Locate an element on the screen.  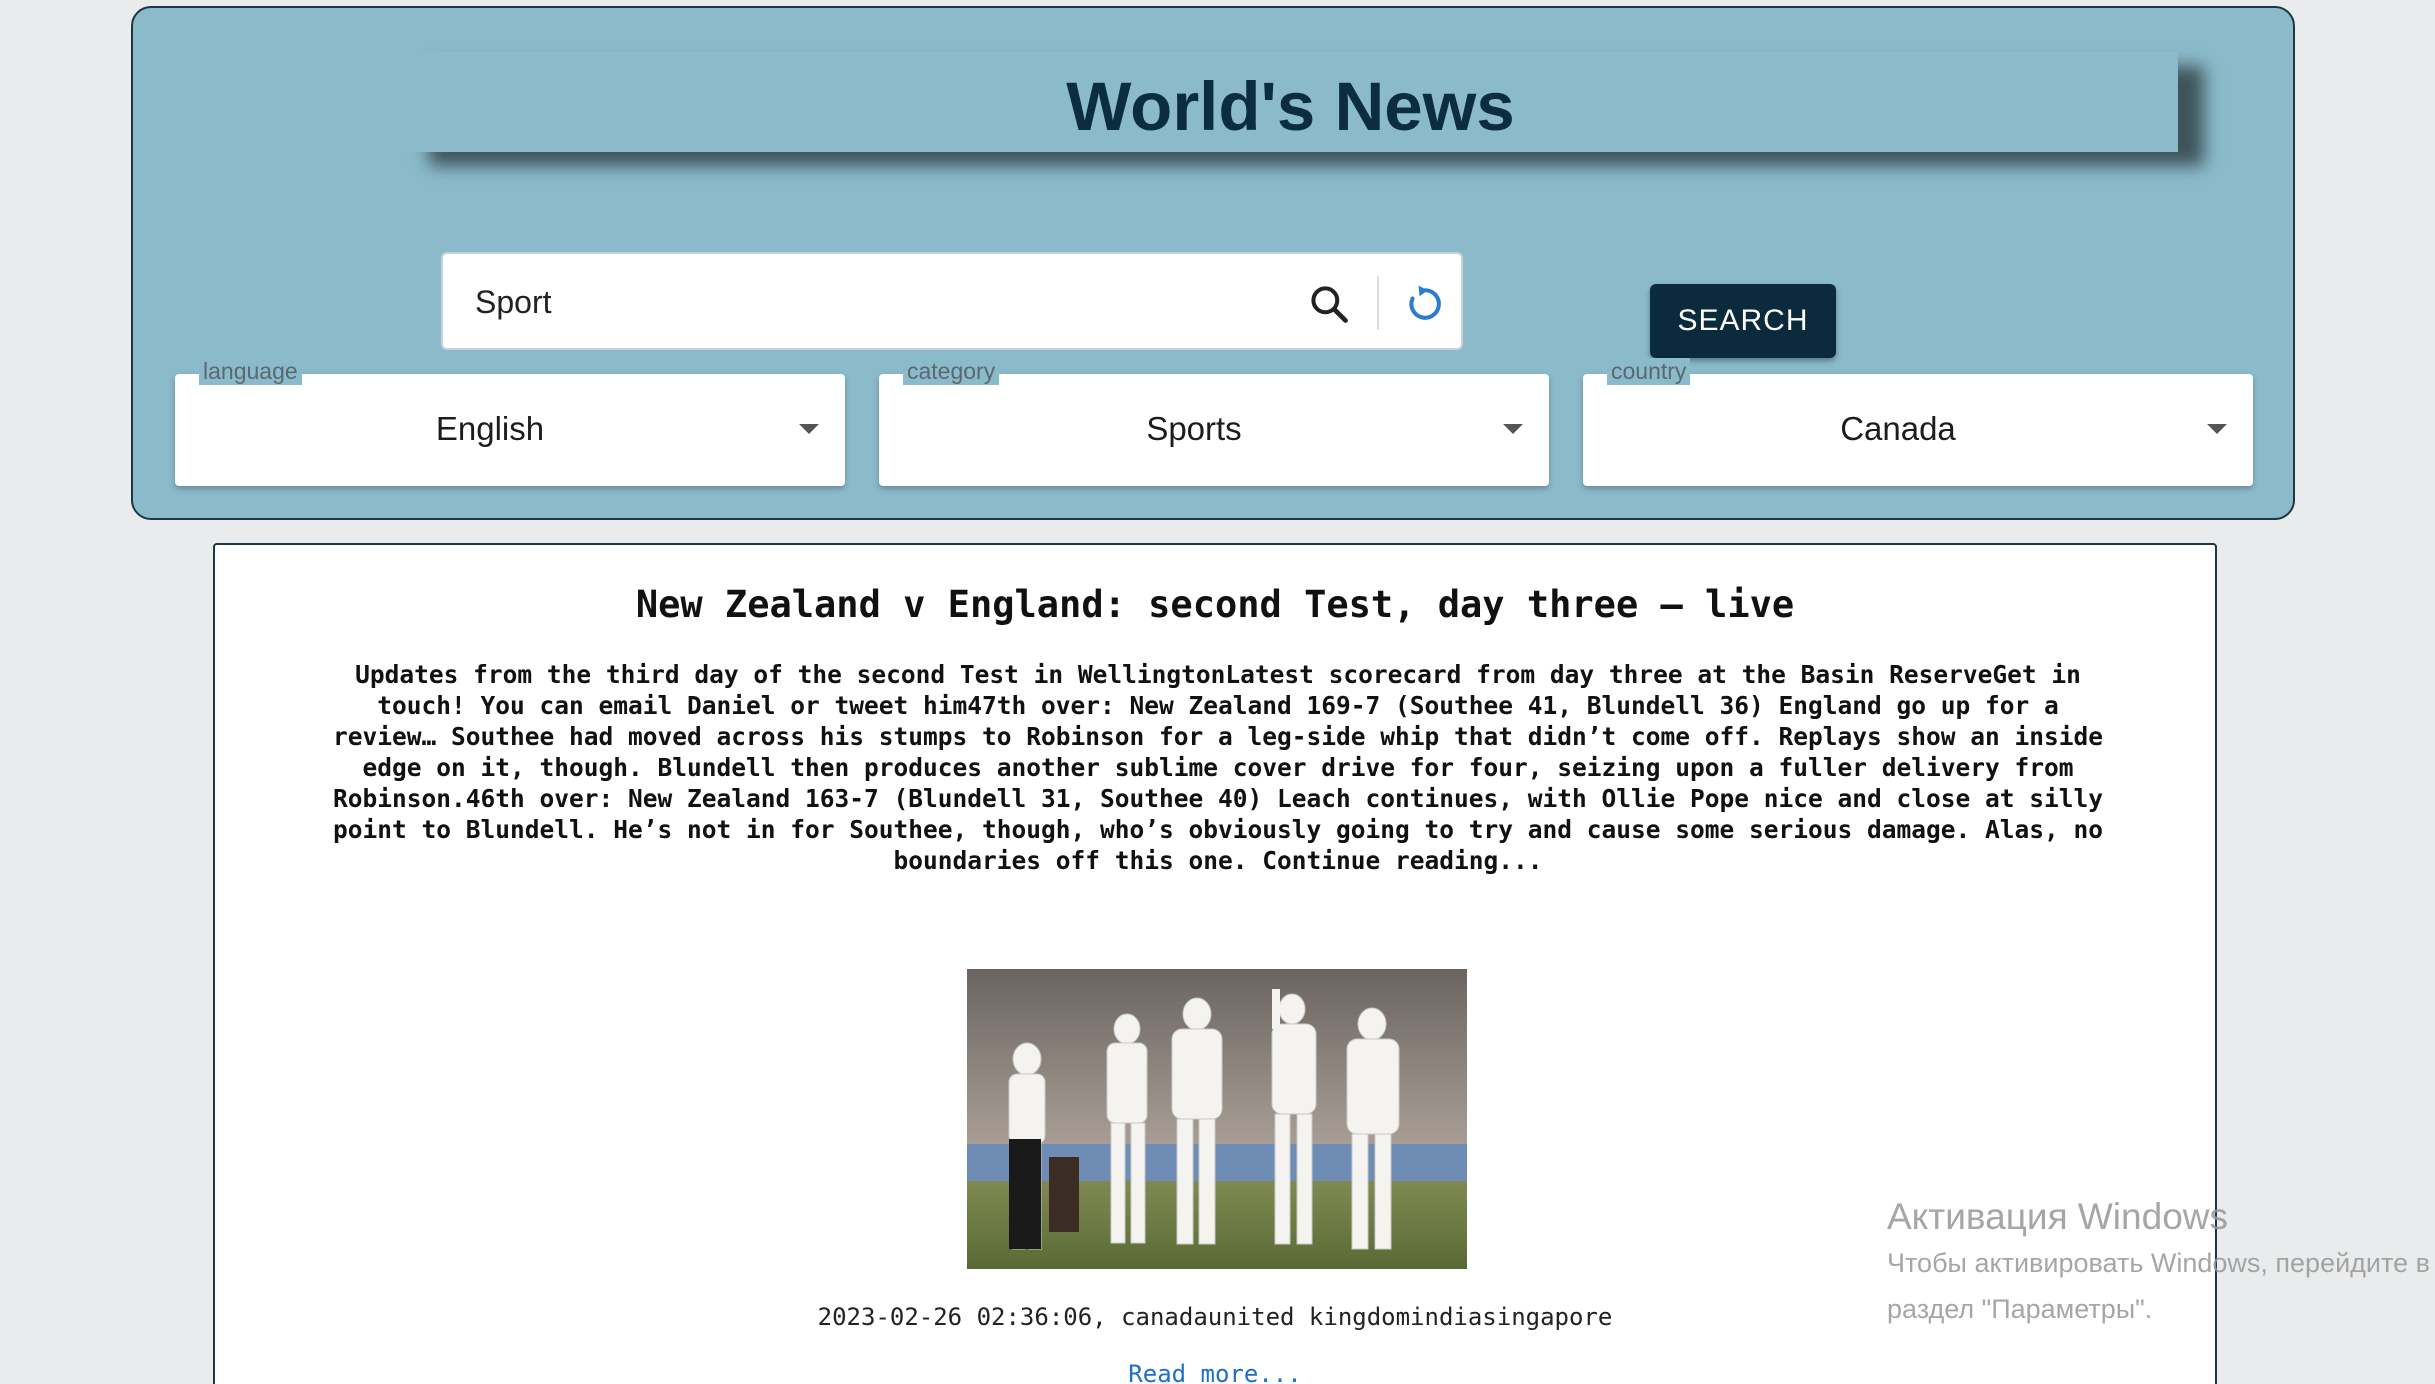
search-button: SEARCH is located at coordinates (1743, 321).